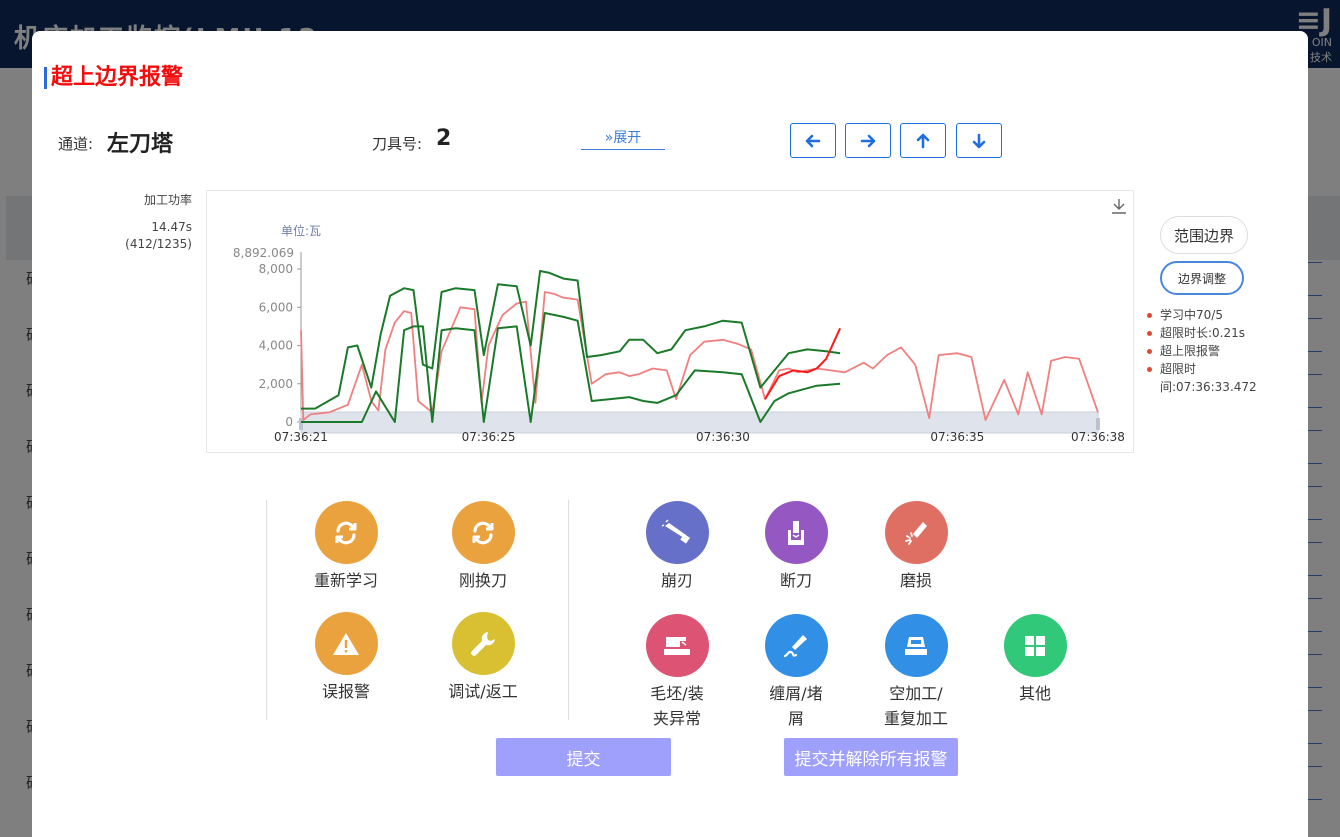 This screenshot has width=1340, height=837. I want to click on wear-icon, so click(916, 532).